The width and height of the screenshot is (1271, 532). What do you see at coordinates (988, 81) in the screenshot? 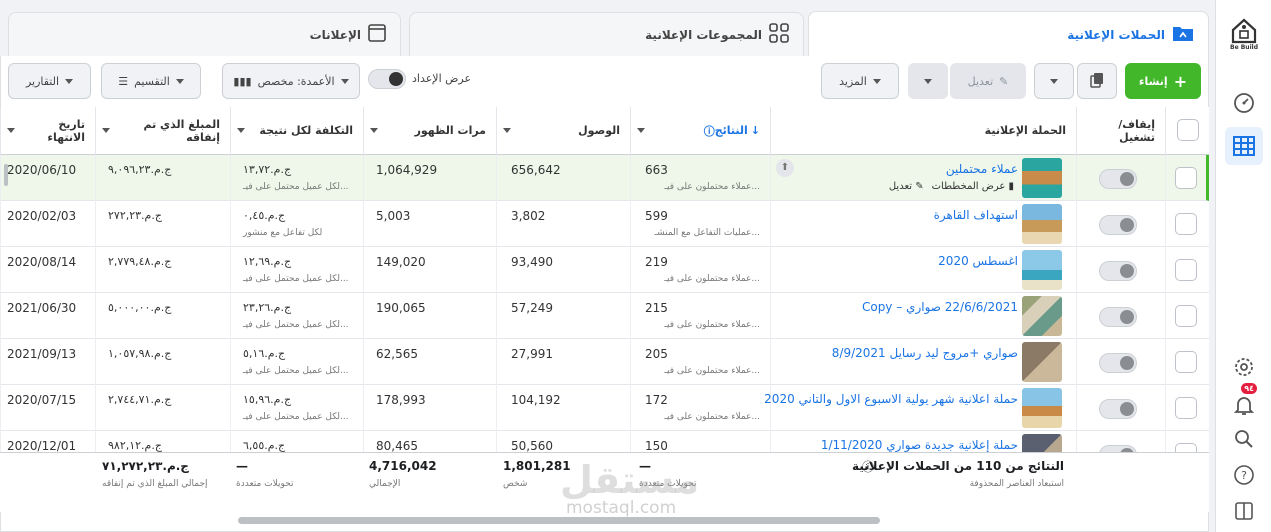
I see `edit-button: تعديل ✎` at bounding box center [988, 81].